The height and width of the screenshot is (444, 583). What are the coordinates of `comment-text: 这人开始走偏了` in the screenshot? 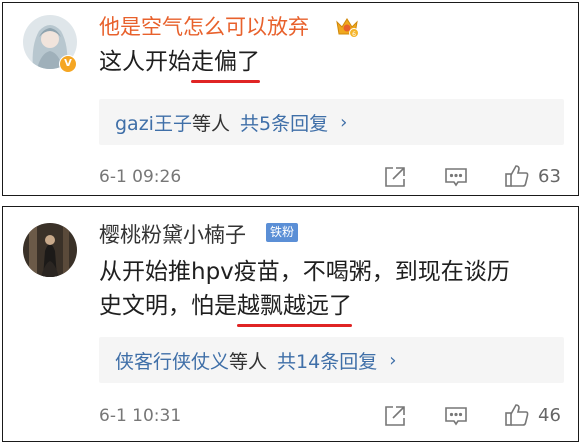 It's located at (179, 64).